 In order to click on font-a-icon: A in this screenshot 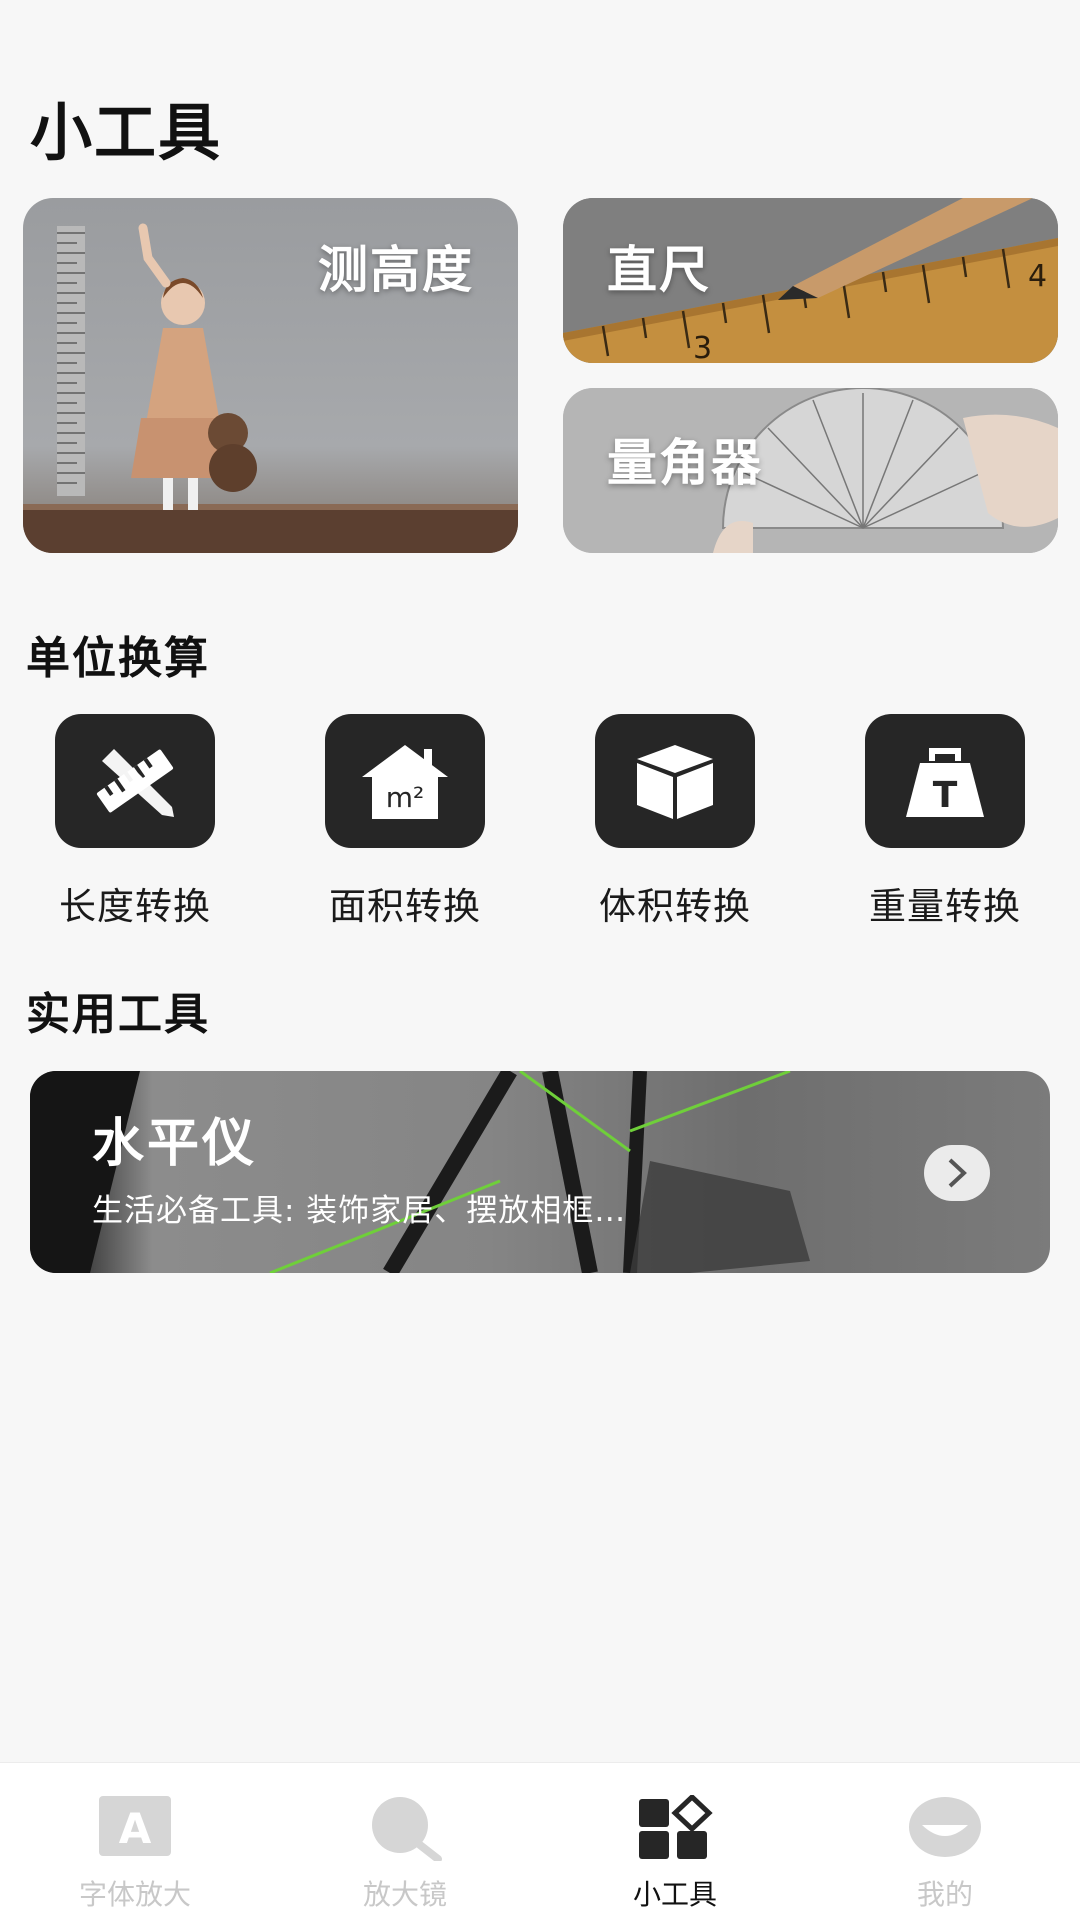, I will do `click(135, 1829)`.